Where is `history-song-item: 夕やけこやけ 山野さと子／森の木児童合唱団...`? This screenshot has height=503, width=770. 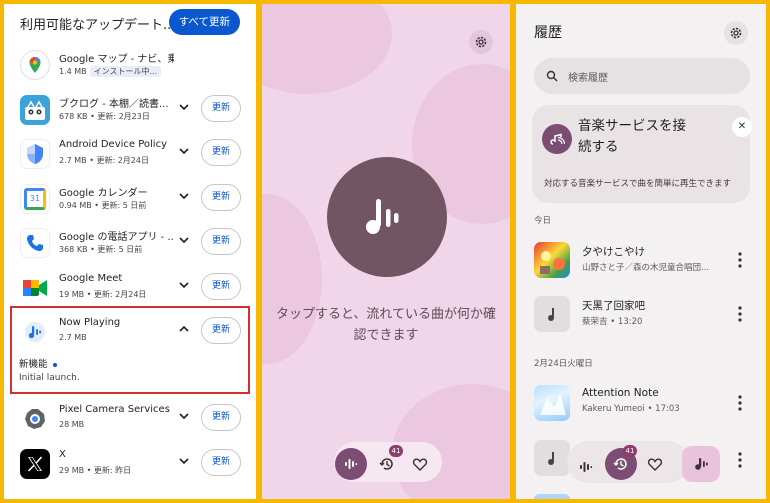 history-song-item: 夕やけこやけ 山野さと子／森の木児童合唱団... is located at coordinates (641, 262).